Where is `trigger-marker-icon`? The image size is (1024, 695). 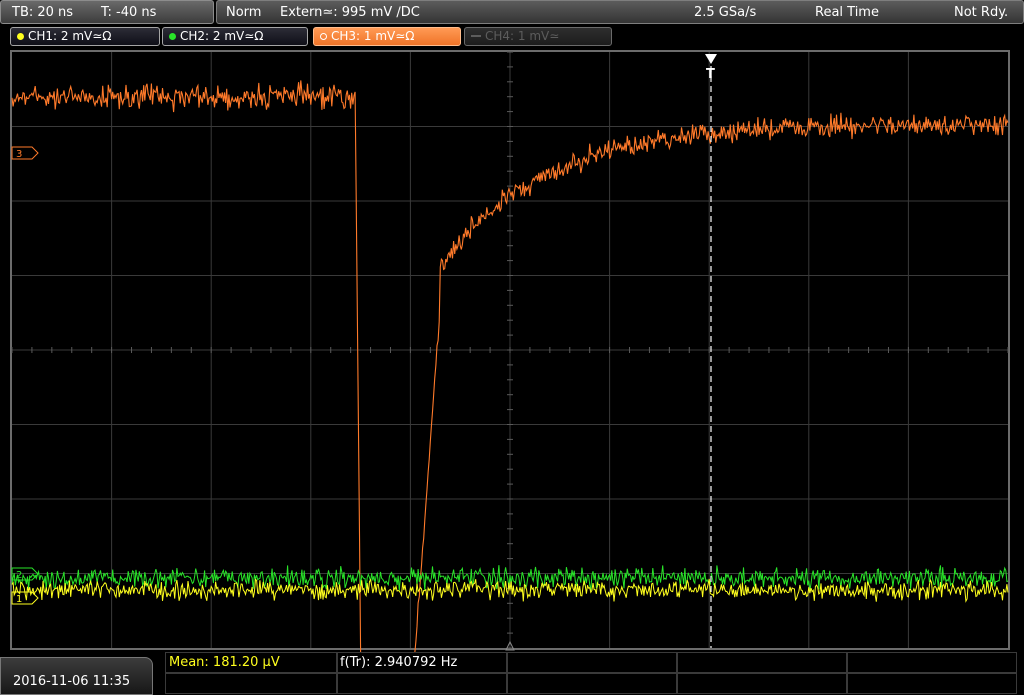
trigger-marker-icon is located at coordinates (711, 59).